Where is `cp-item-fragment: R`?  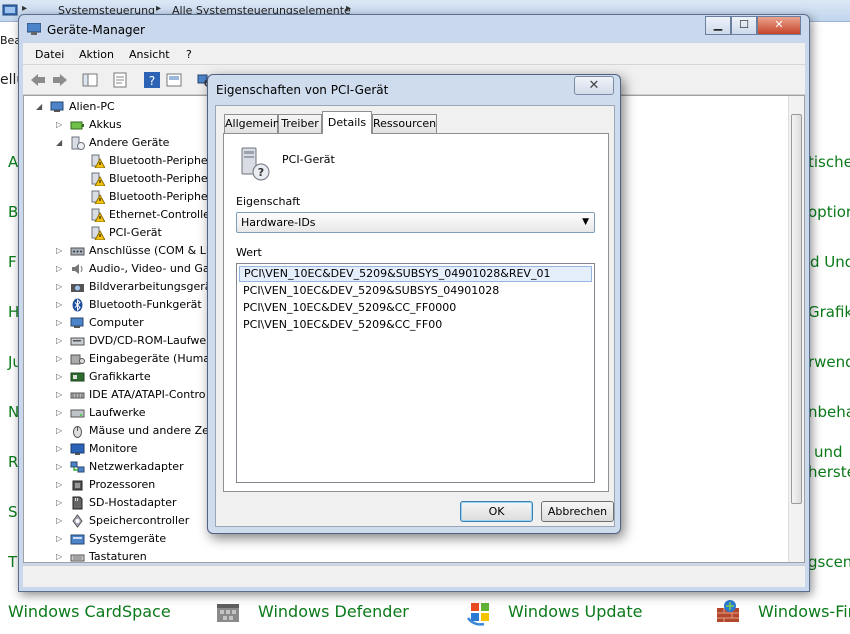
cp-item-fragment: R is located at coordinates (13, 462).